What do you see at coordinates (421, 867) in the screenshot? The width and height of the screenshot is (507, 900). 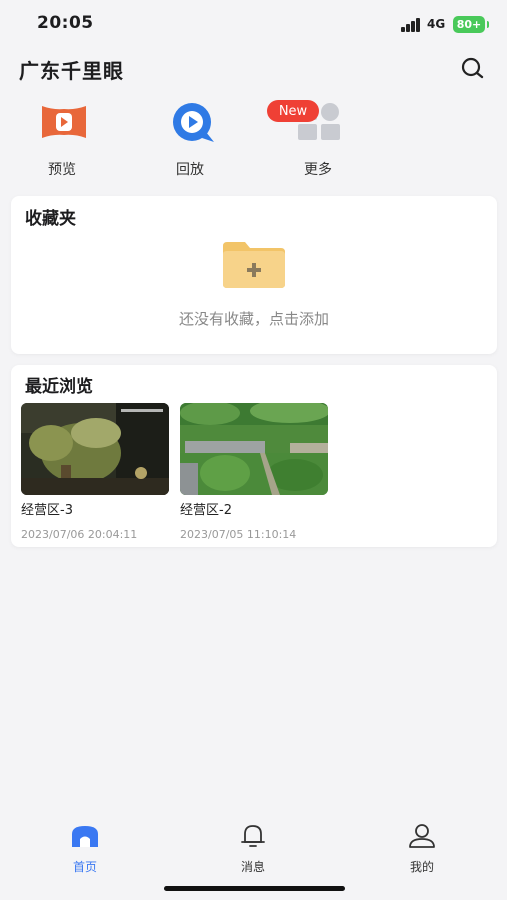 I see `tab-label: 我的` at bounding box center [421, 867].